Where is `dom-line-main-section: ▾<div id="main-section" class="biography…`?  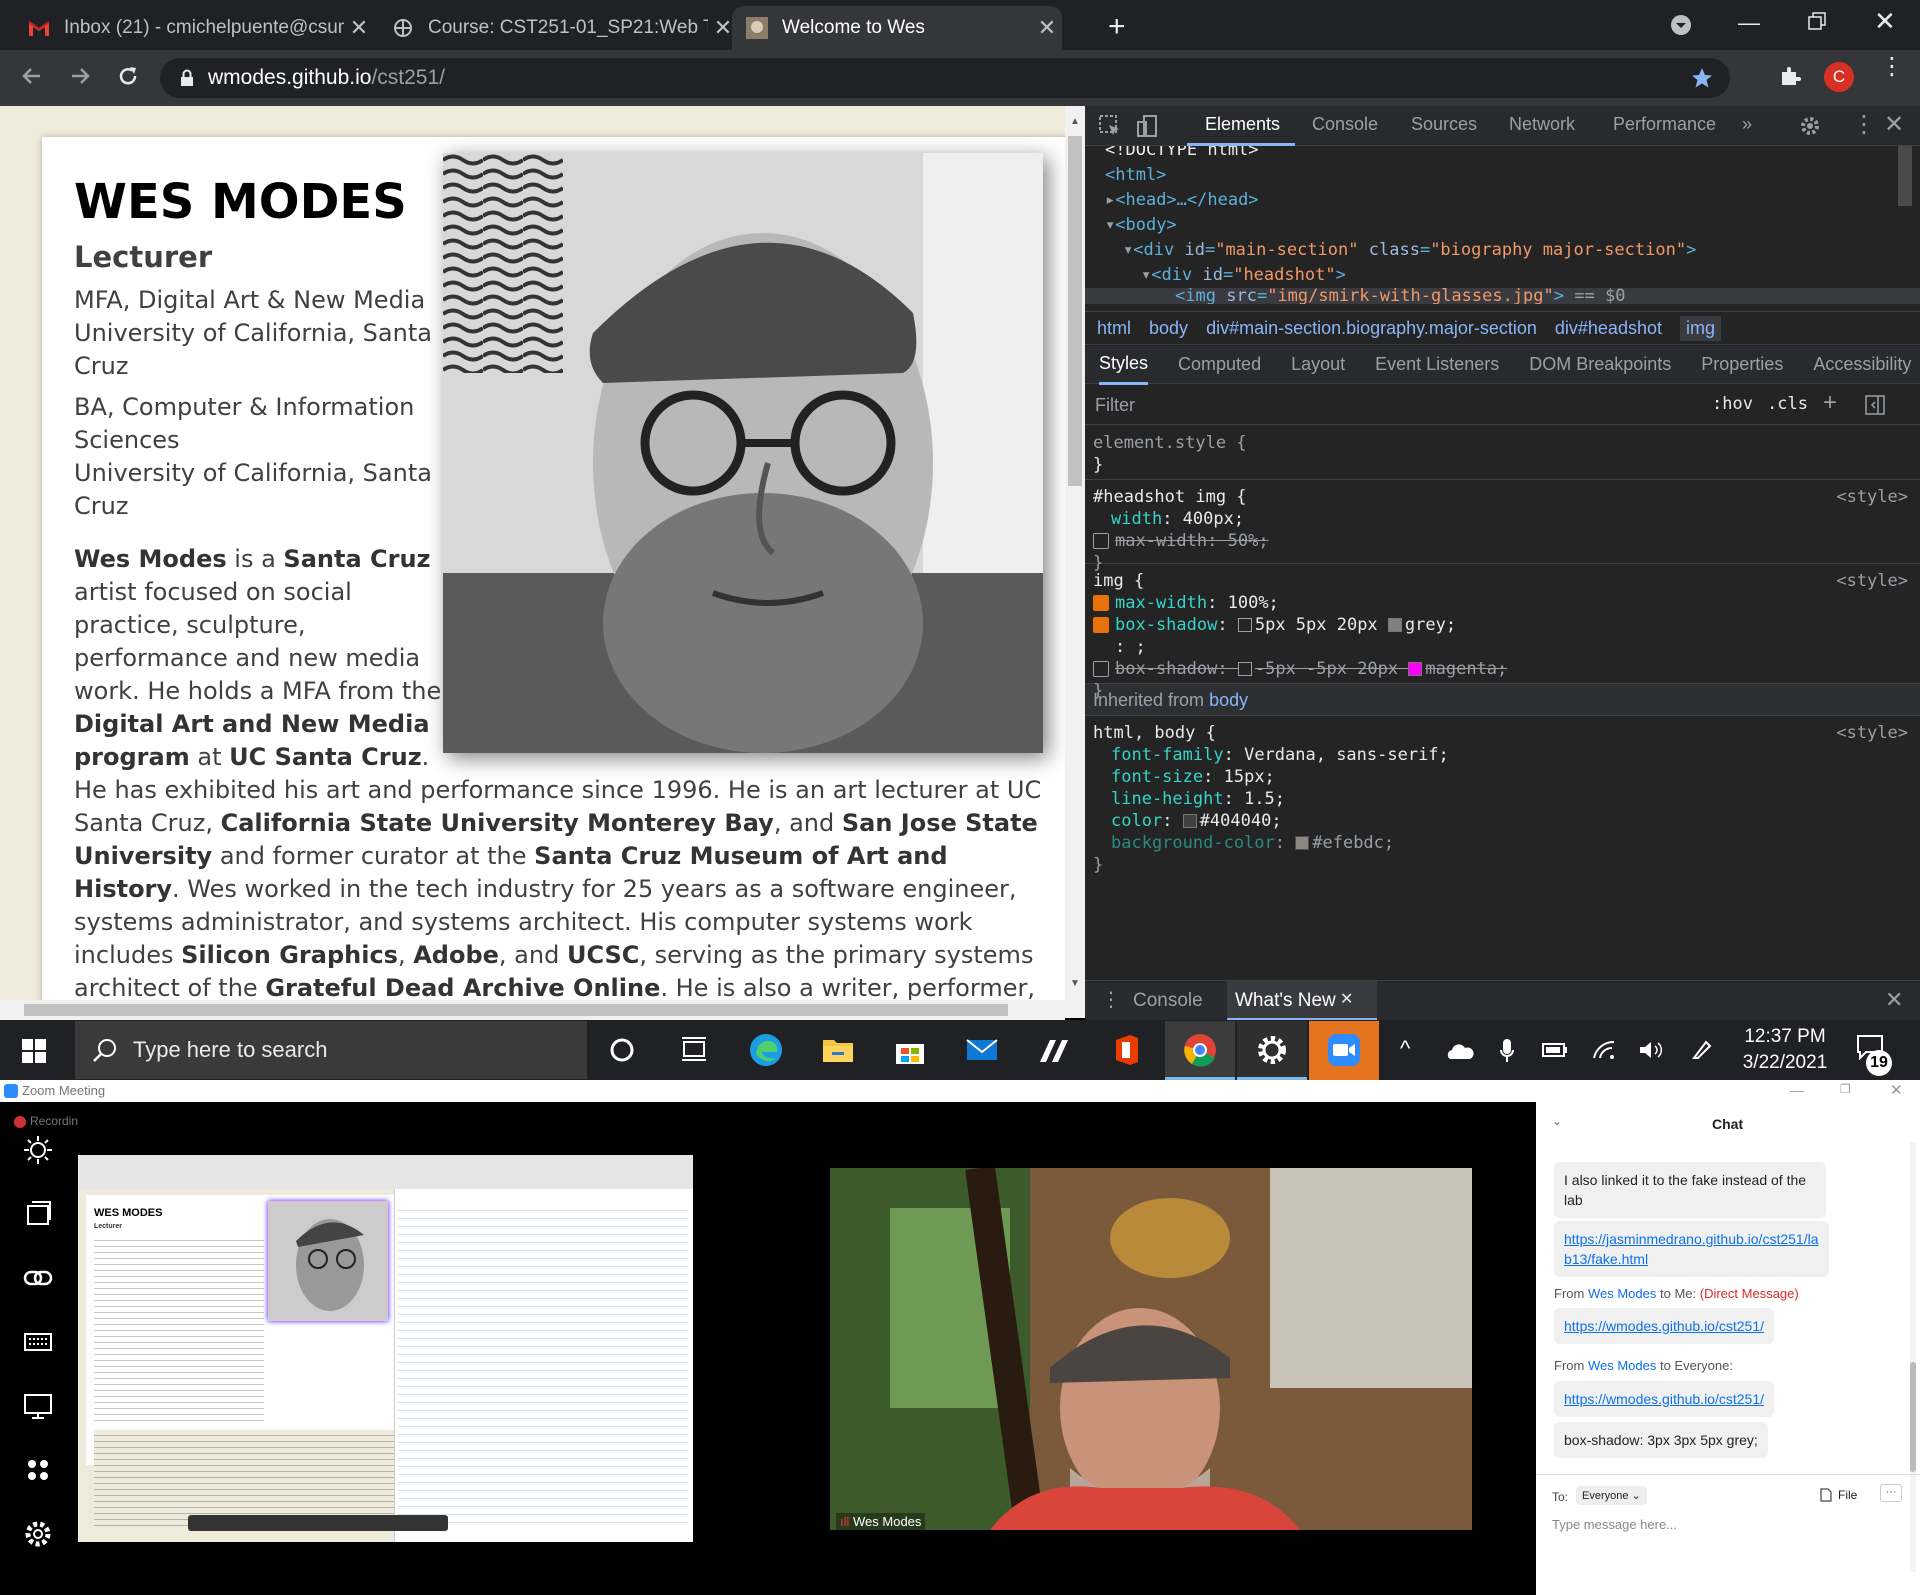
dom-line-main-section: ▾<div id="main-section" class="biography… is located at coordinates (1502, 250).